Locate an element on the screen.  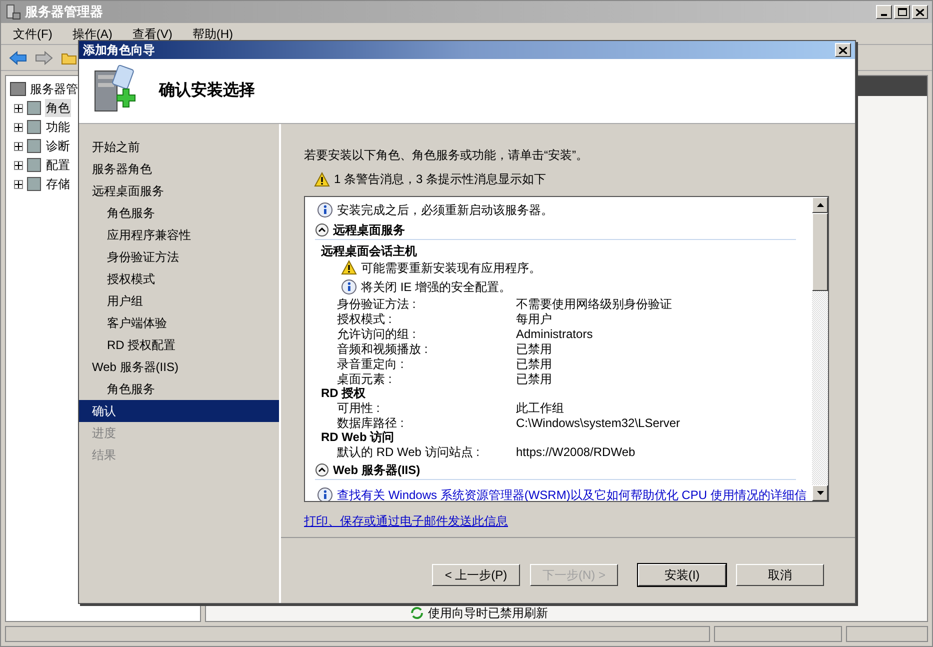
wizard-step: 服务器角色 is located at coordinates (179, 169).